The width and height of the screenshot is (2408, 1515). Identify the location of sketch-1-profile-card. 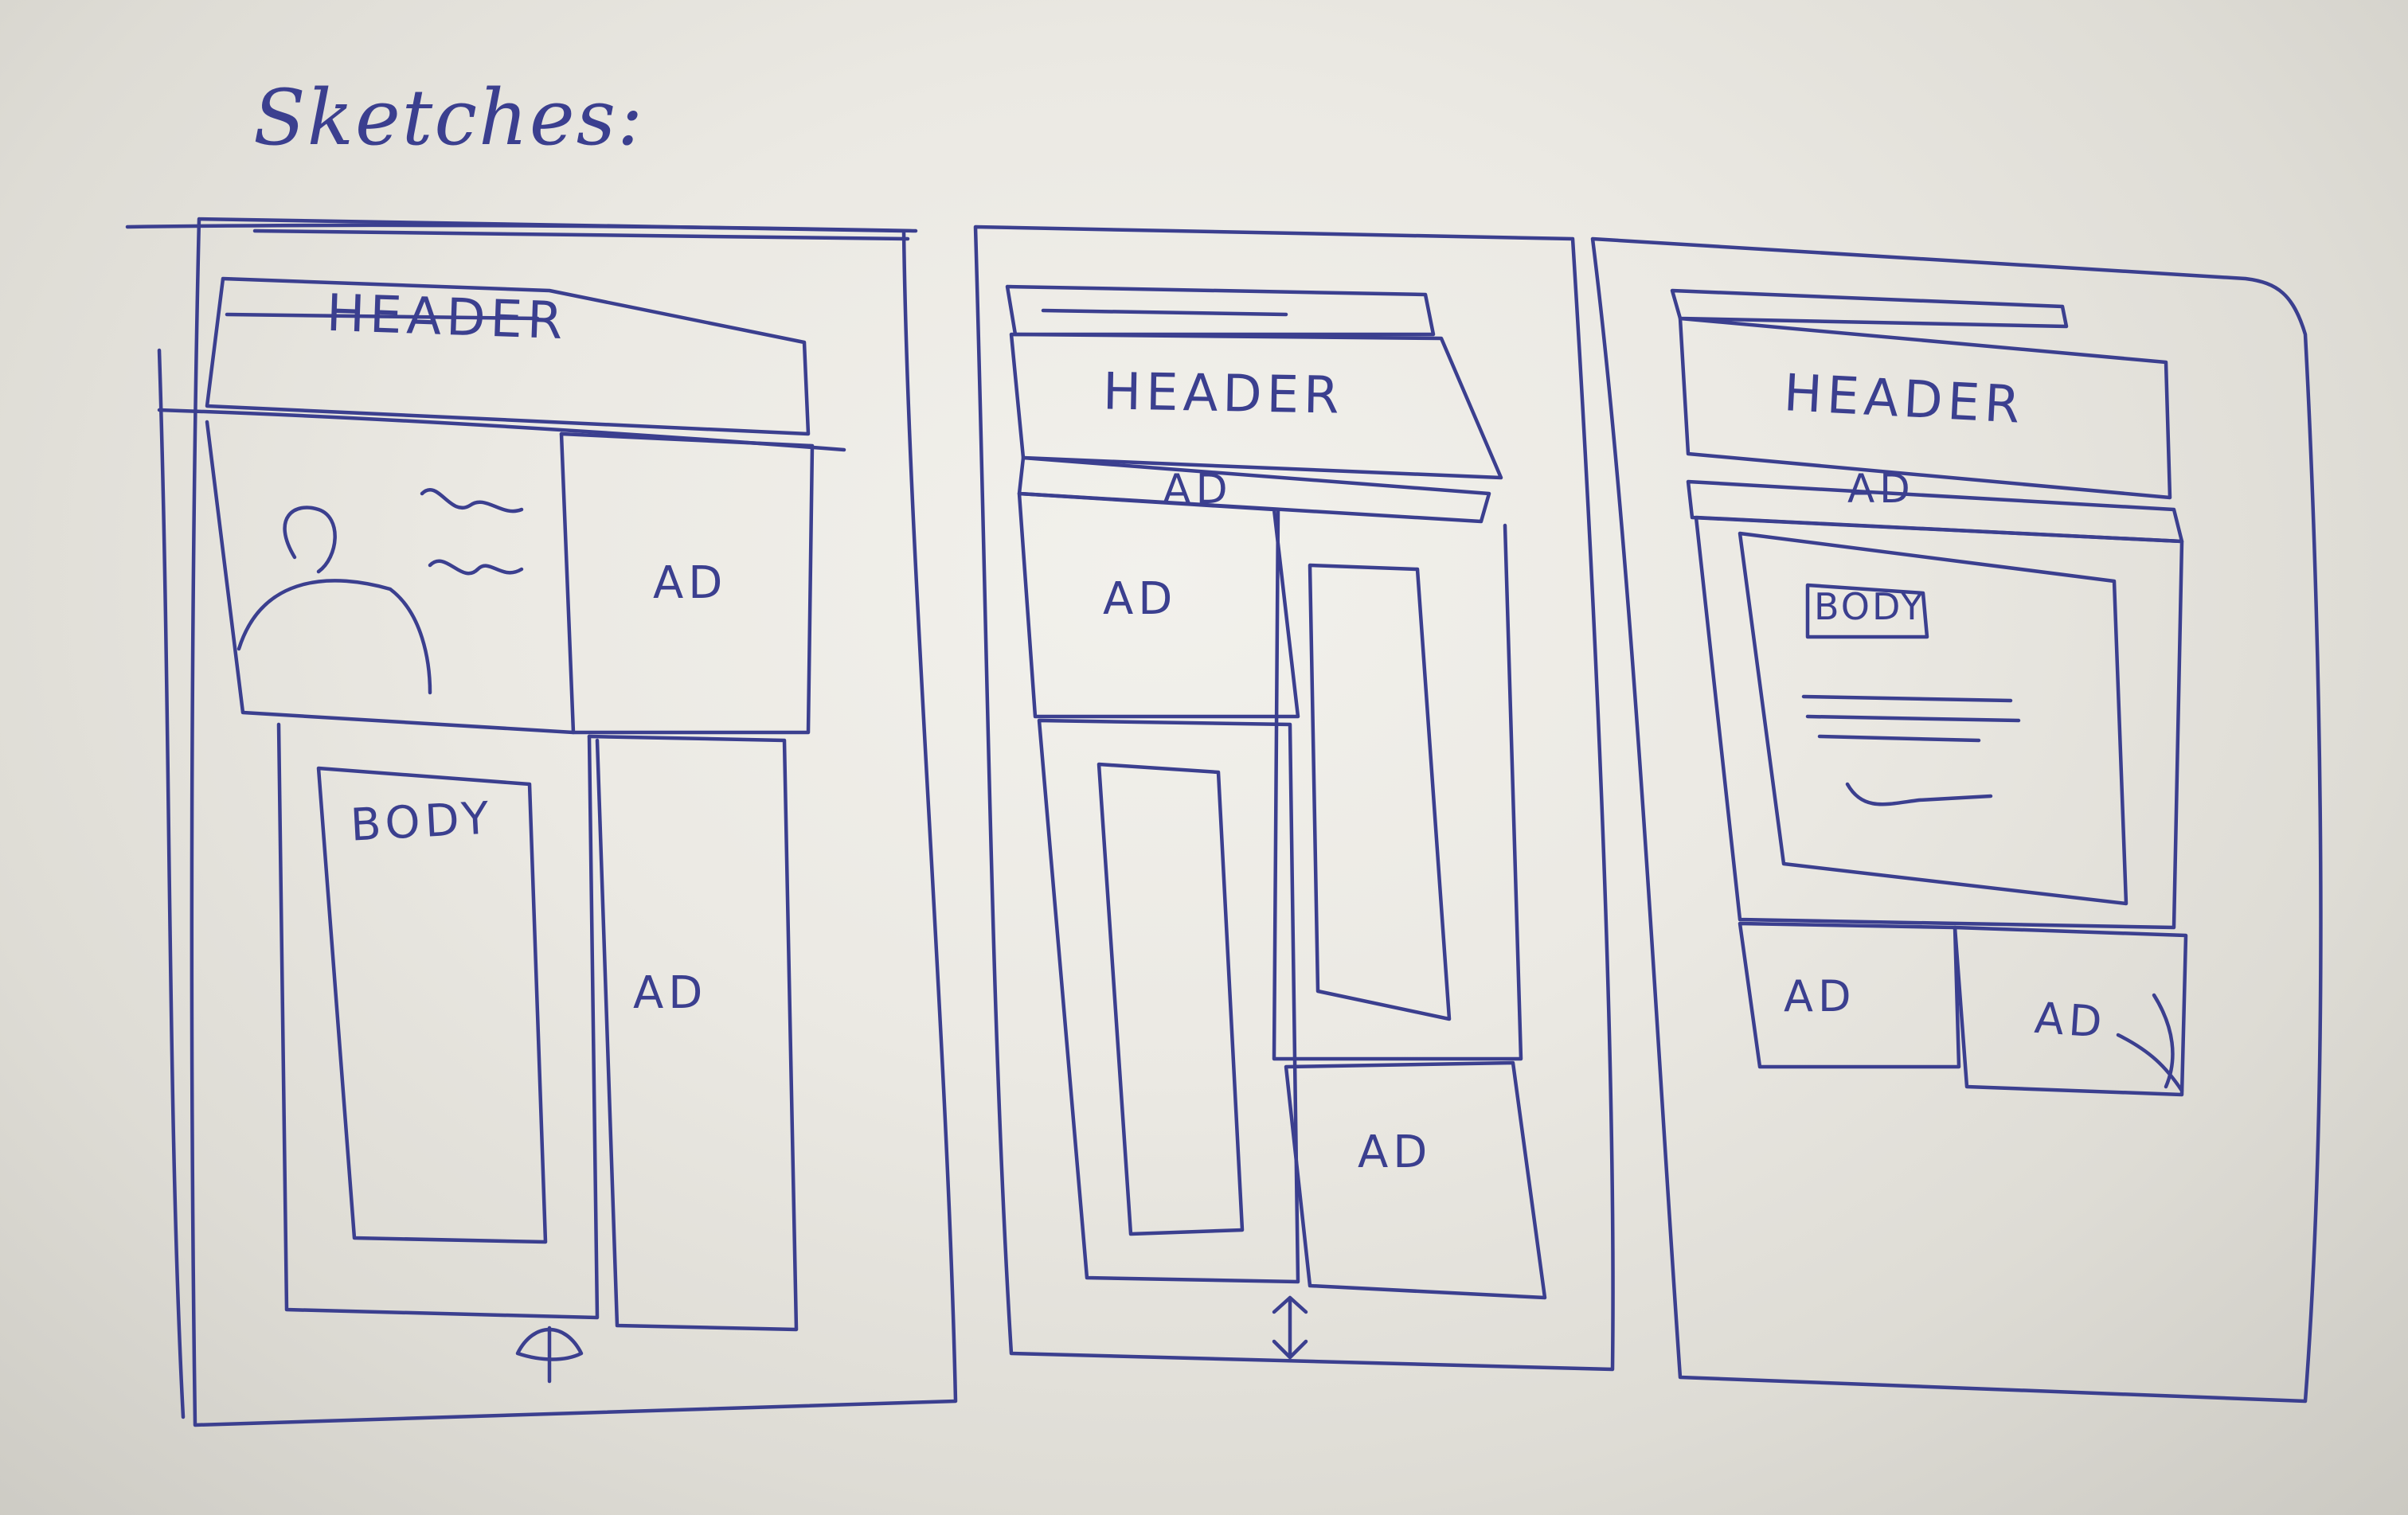
(501, 571).